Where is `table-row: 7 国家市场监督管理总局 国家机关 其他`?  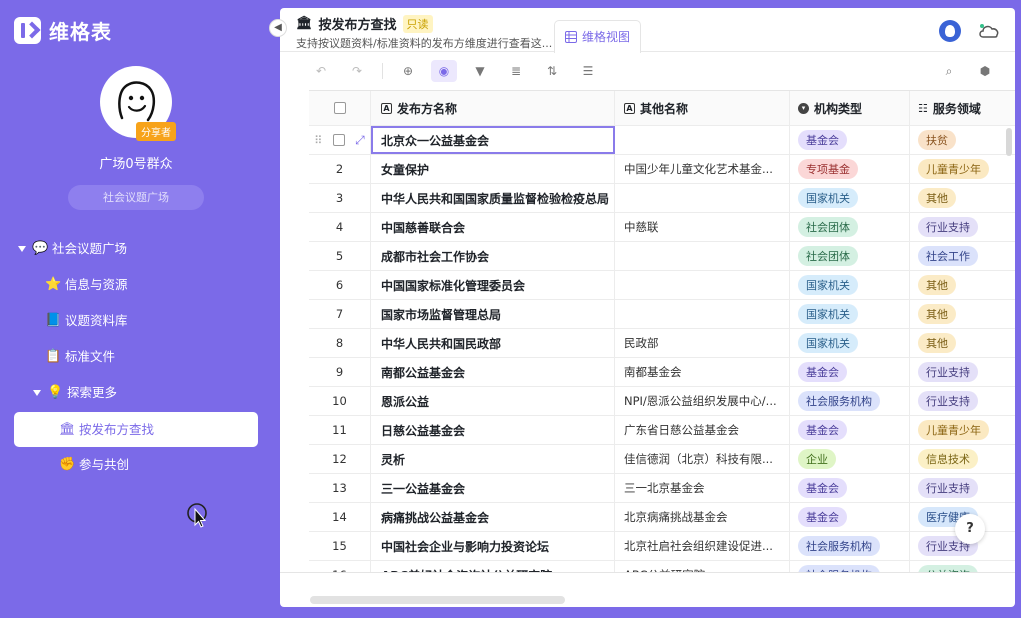 table-row: 7 国家市场监督管理总局 国家机关 其他 is located at coordinates (662, 314).